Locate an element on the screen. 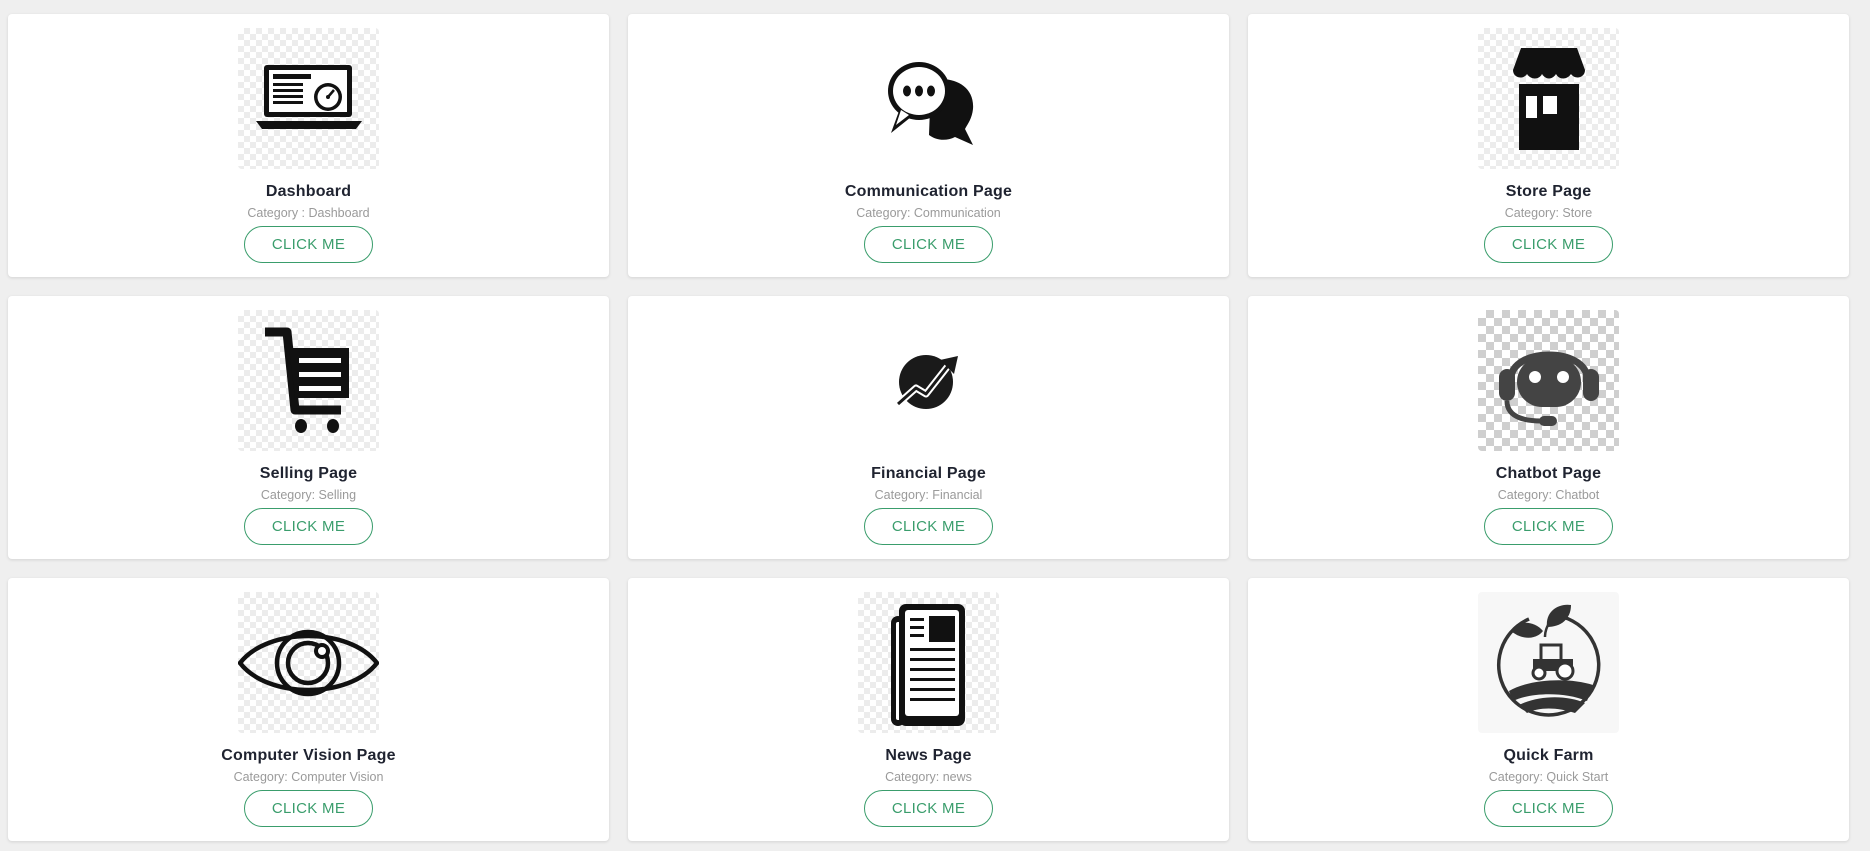 This screenshot has width=1870, height=851. card-title: Chatbot Page is located at coordinates (1548, 473).